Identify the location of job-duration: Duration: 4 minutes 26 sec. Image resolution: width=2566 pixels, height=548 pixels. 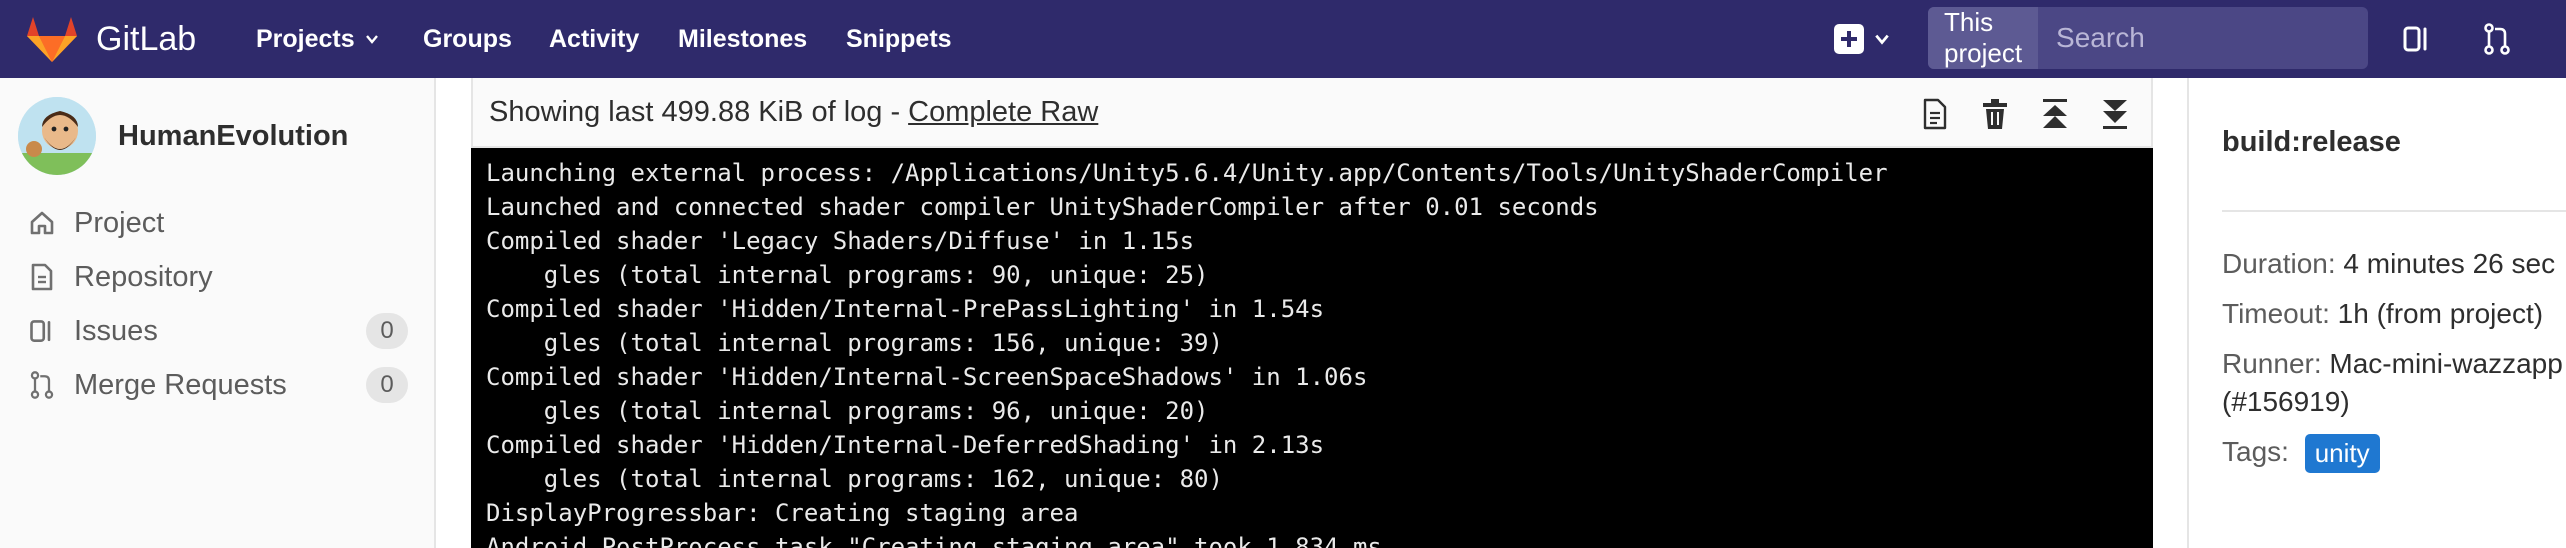
(2388, 264).